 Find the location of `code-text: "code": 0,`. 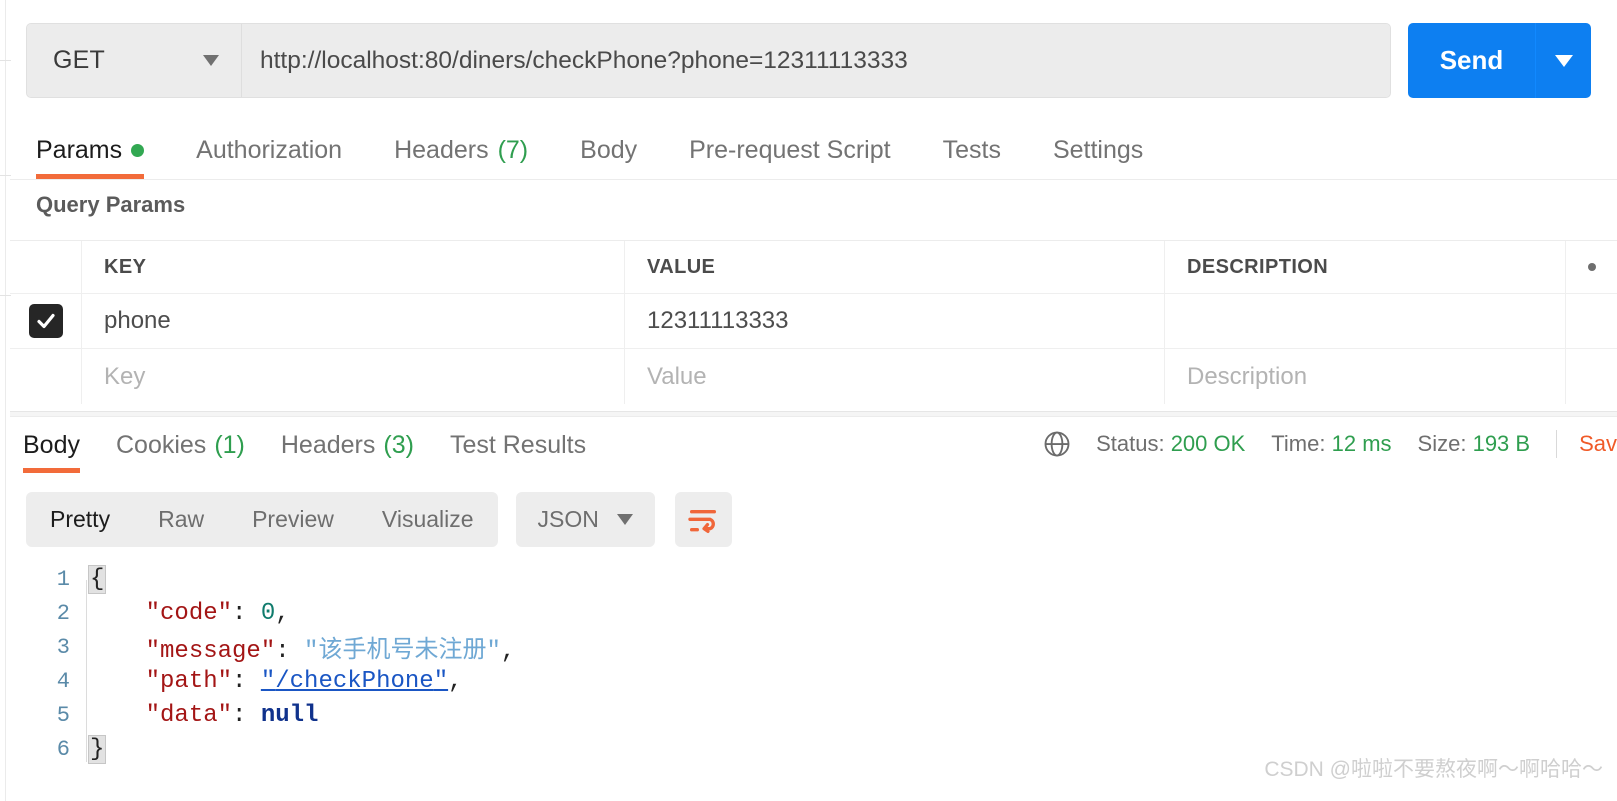

code-text: "code": 0, is located at coordinates (189, 613).